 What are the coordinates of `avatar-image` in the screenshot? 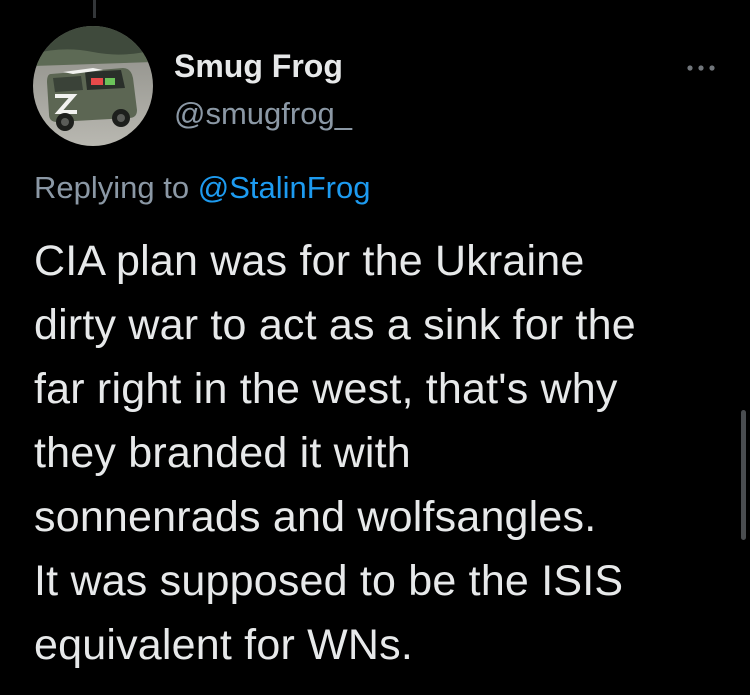 It's located at (93, 86).